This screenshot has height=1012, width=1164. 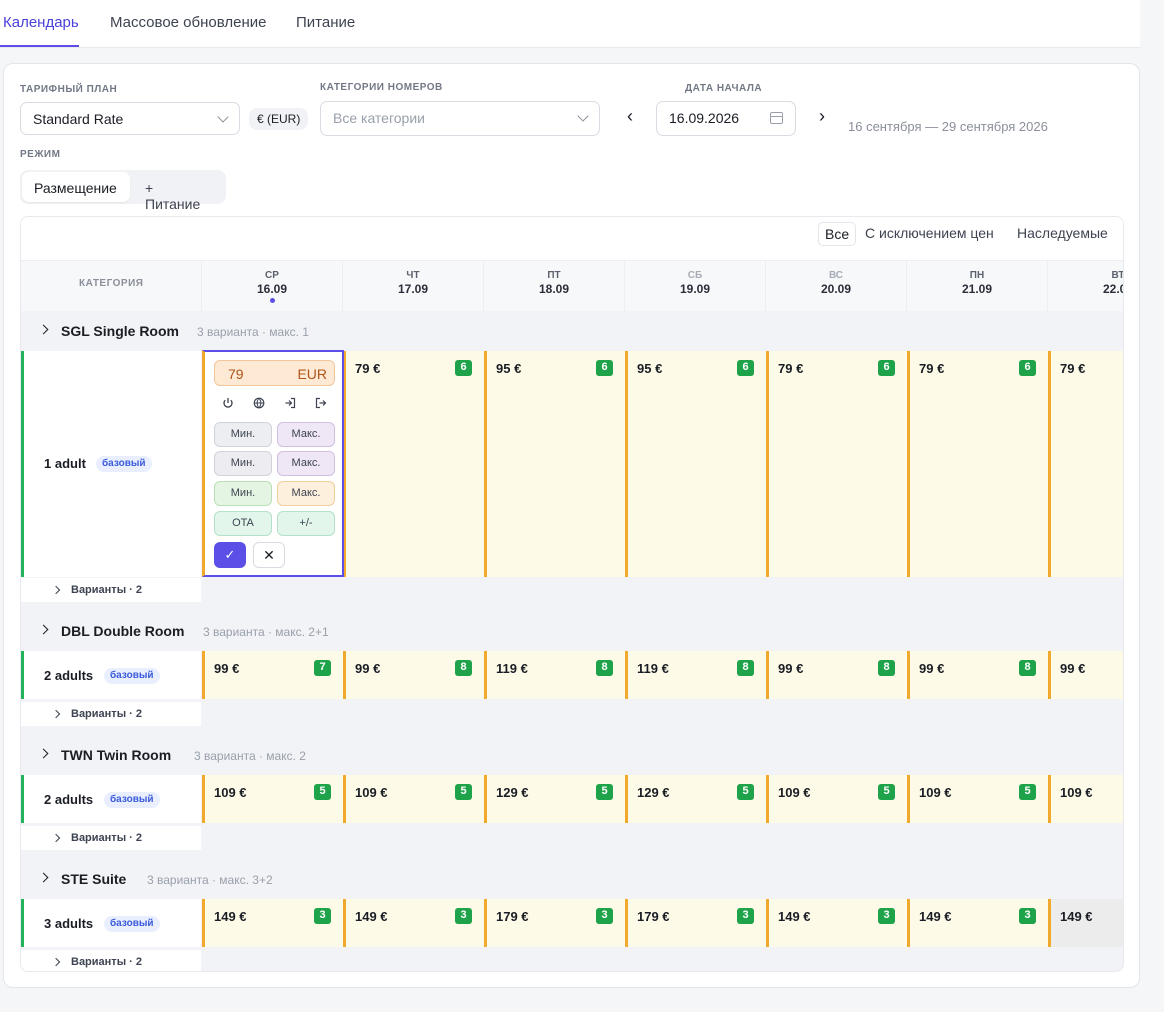 I want to click on day-header: ЧТ 17.09, so click(x=412, y=286).